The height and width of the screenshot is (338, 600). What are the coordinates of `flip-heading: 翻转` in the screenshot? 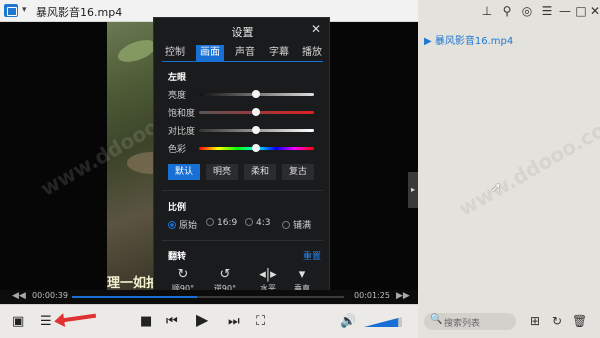 It's located at (177, 257).